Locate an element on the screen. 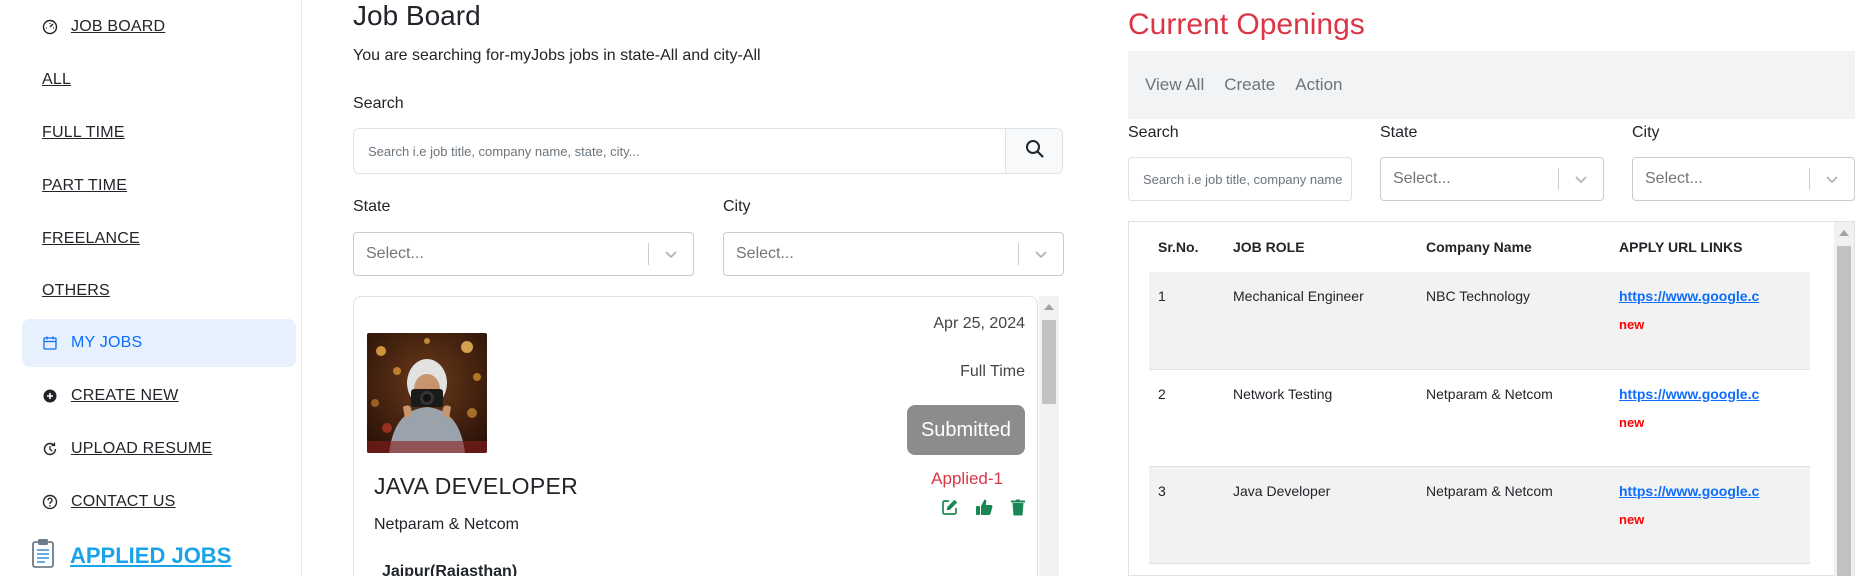 This screenshot has height=576, width=1872. openings-search-input: Search i.e job title, company name is located at coordinates (1240, 179).